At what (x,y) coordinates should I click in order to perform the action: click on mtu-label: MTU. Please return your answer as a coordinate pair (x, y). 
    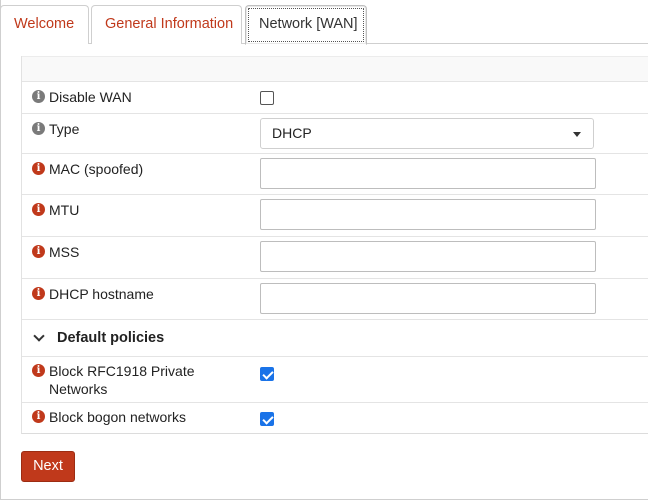
    Looking at the image, I should click on (64, 210).